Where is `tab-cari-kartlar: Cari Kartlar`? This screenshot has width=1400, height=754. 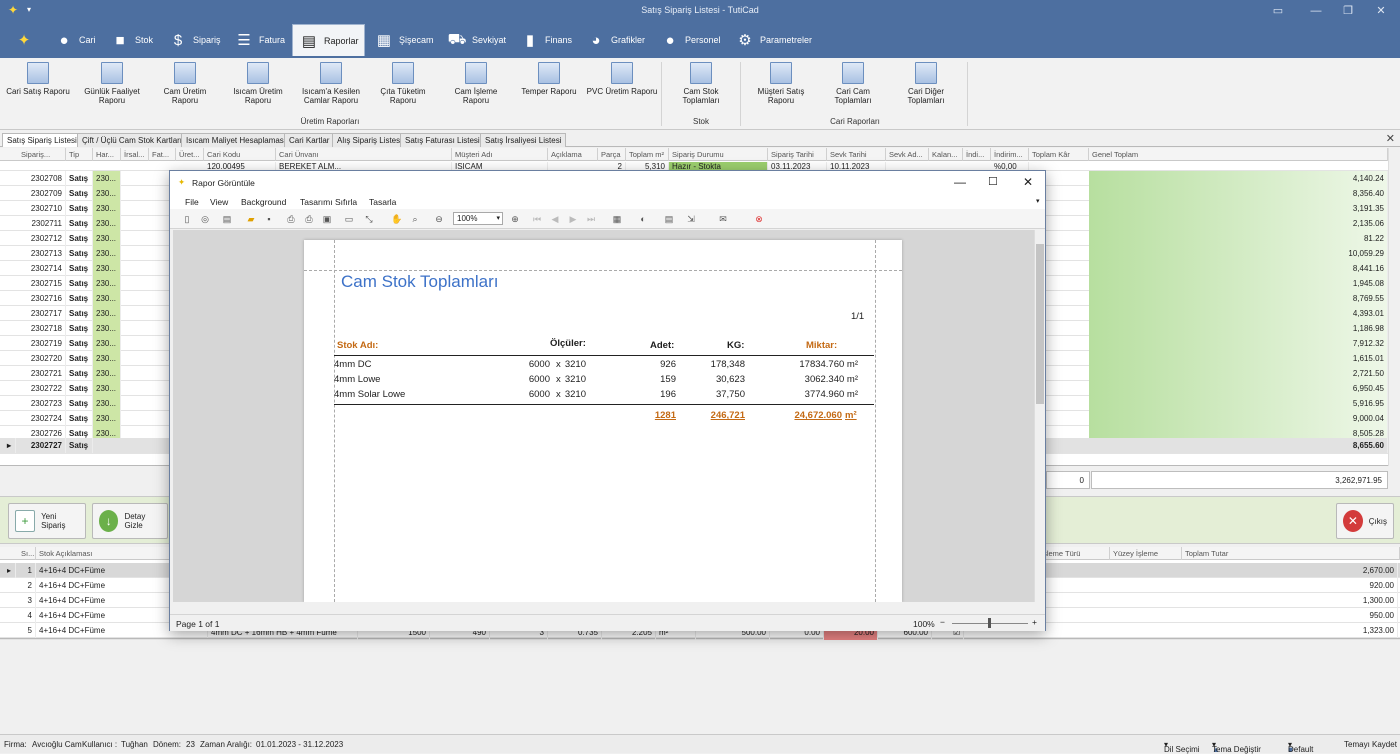
tab-cari-kartlar: Cari Kartlar is located at coordinates (309, 140).